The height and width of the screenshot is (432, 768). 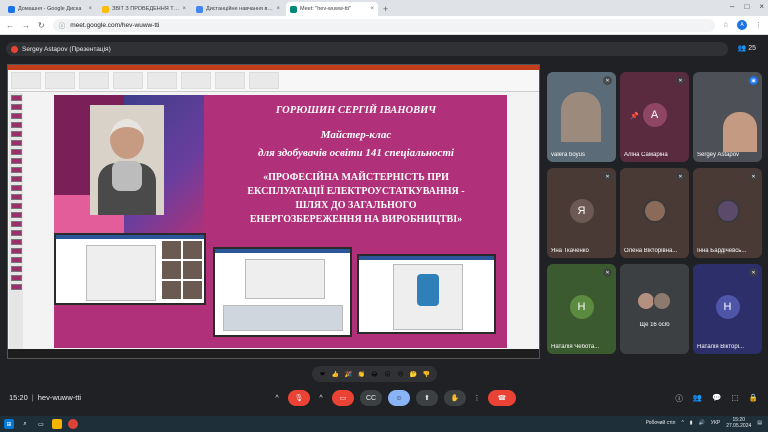 I want to click on browser-tab: Домашня - Google Диска ×, so click(x=50, y=9).